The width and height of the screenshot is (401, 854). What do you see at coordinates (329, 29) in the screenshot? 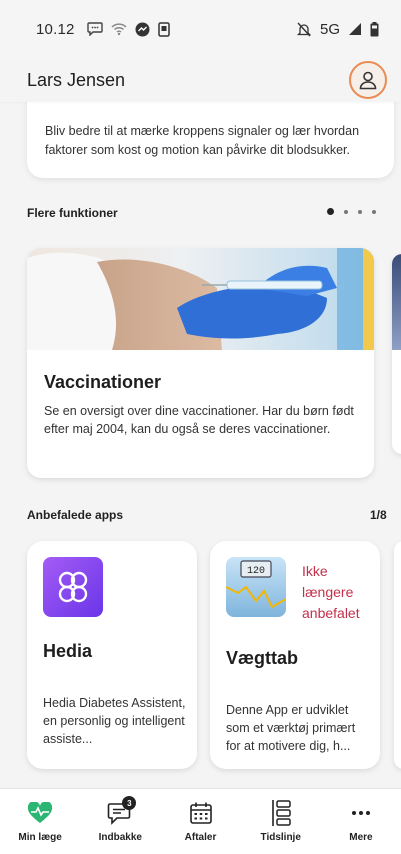
I see `network-type: 5G` at bounding box center [329, 29].